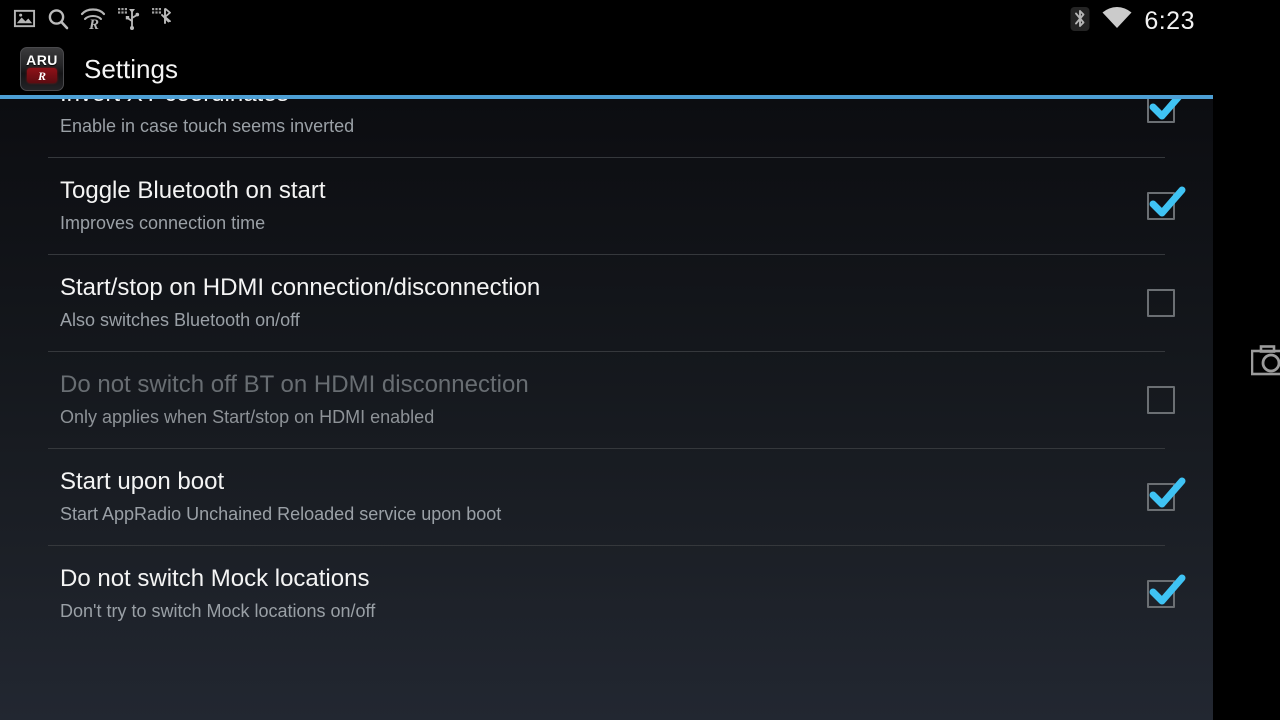 This screenshot has width=1280, height=720. Describe the element at coordinates (1141, 21) in the screenshot. I see `status-bar-right-icons: 6:23` at that location.